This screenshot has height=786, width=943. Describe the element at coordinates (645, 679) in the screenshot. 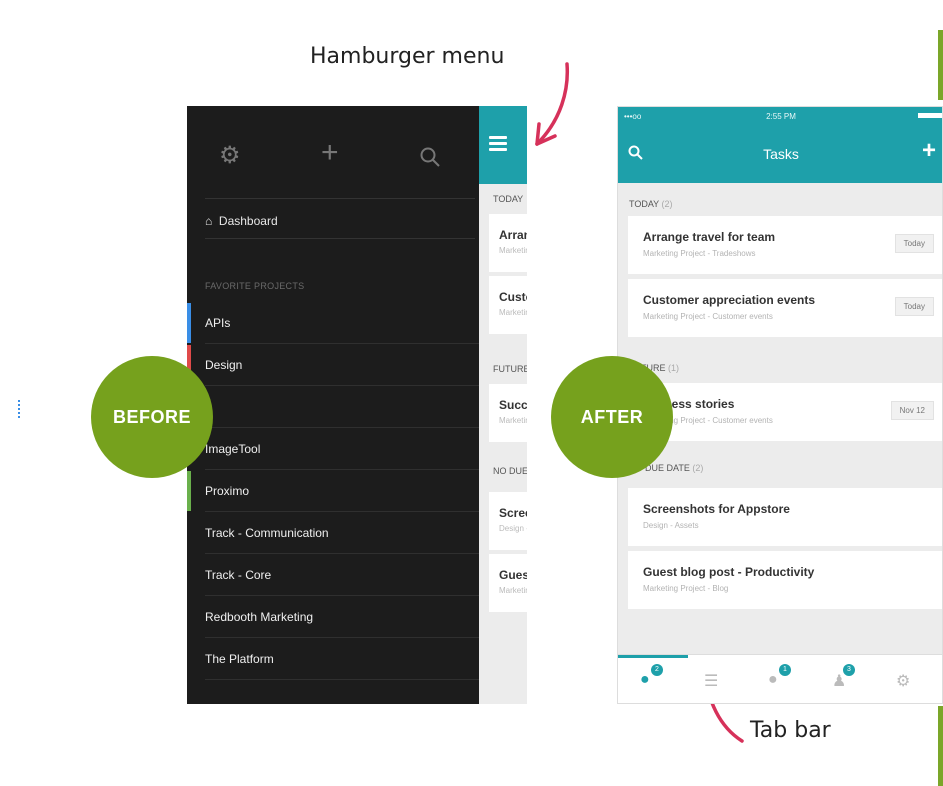

I see `tasks-icon: ●` at that location.